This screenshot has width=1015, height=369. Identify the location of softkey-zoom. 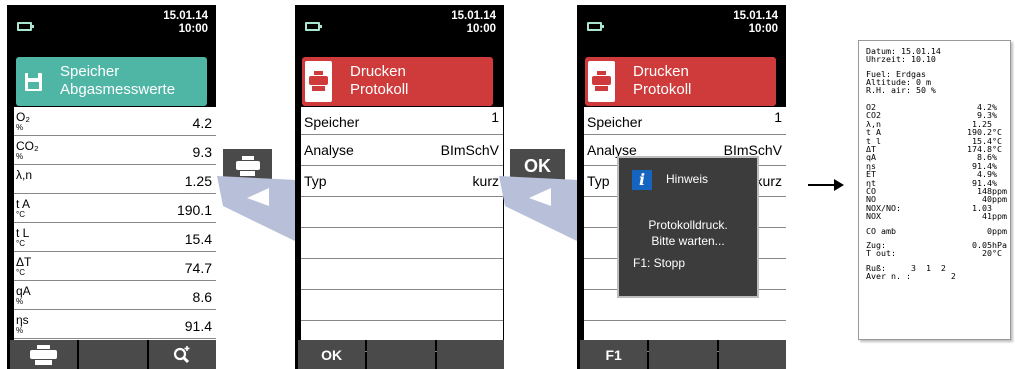
(182, 354).